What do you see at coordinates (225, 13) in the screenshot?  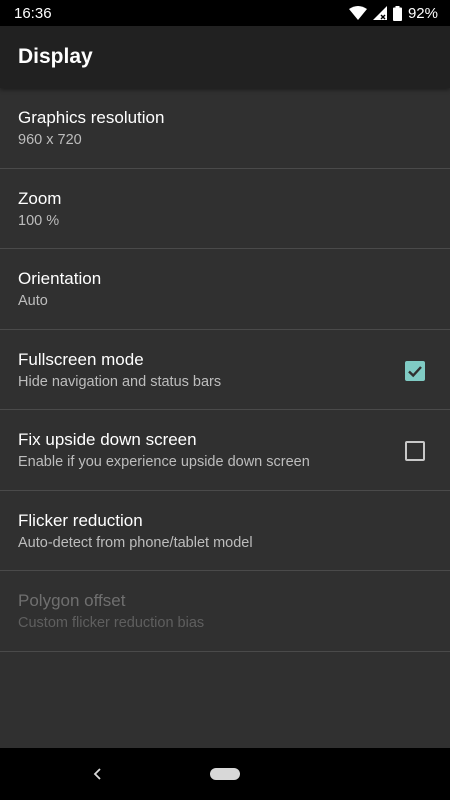 I see `status-bar: 16:36 92%` at bounding box center [225, 13].